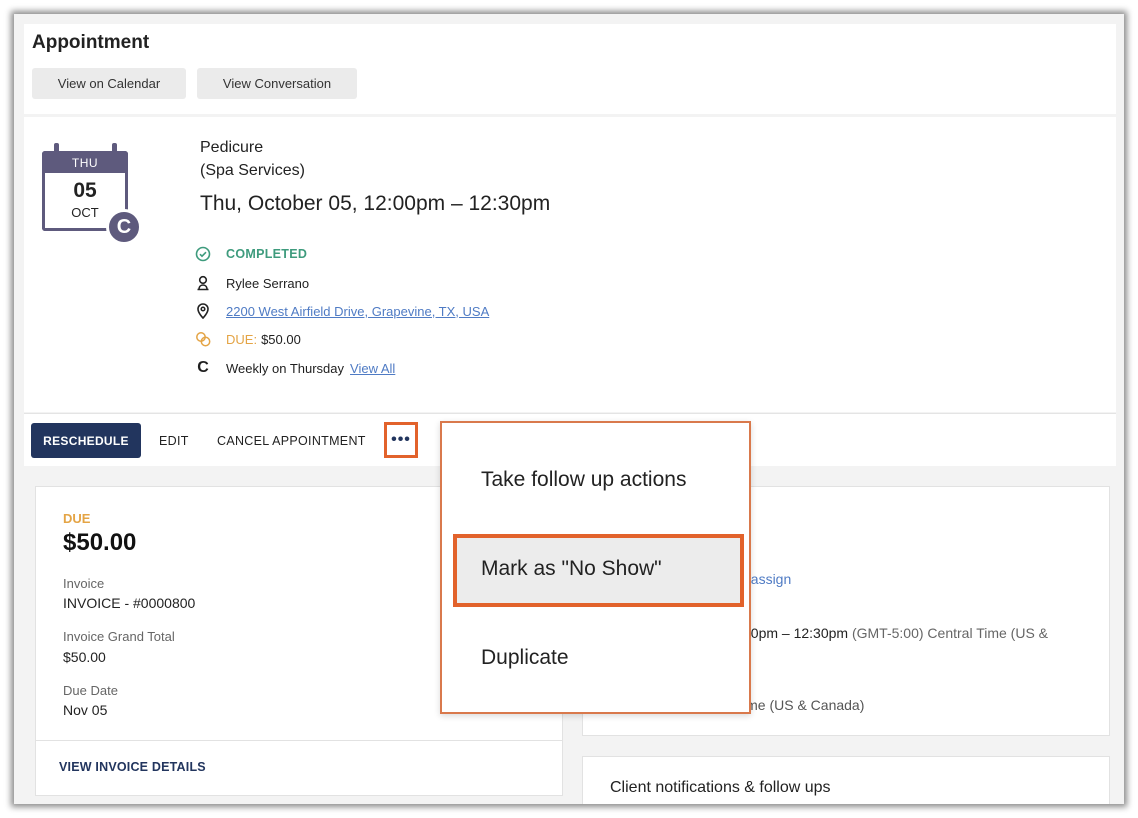  I want to click on service-category: (Spa Services), so click(252, 170).